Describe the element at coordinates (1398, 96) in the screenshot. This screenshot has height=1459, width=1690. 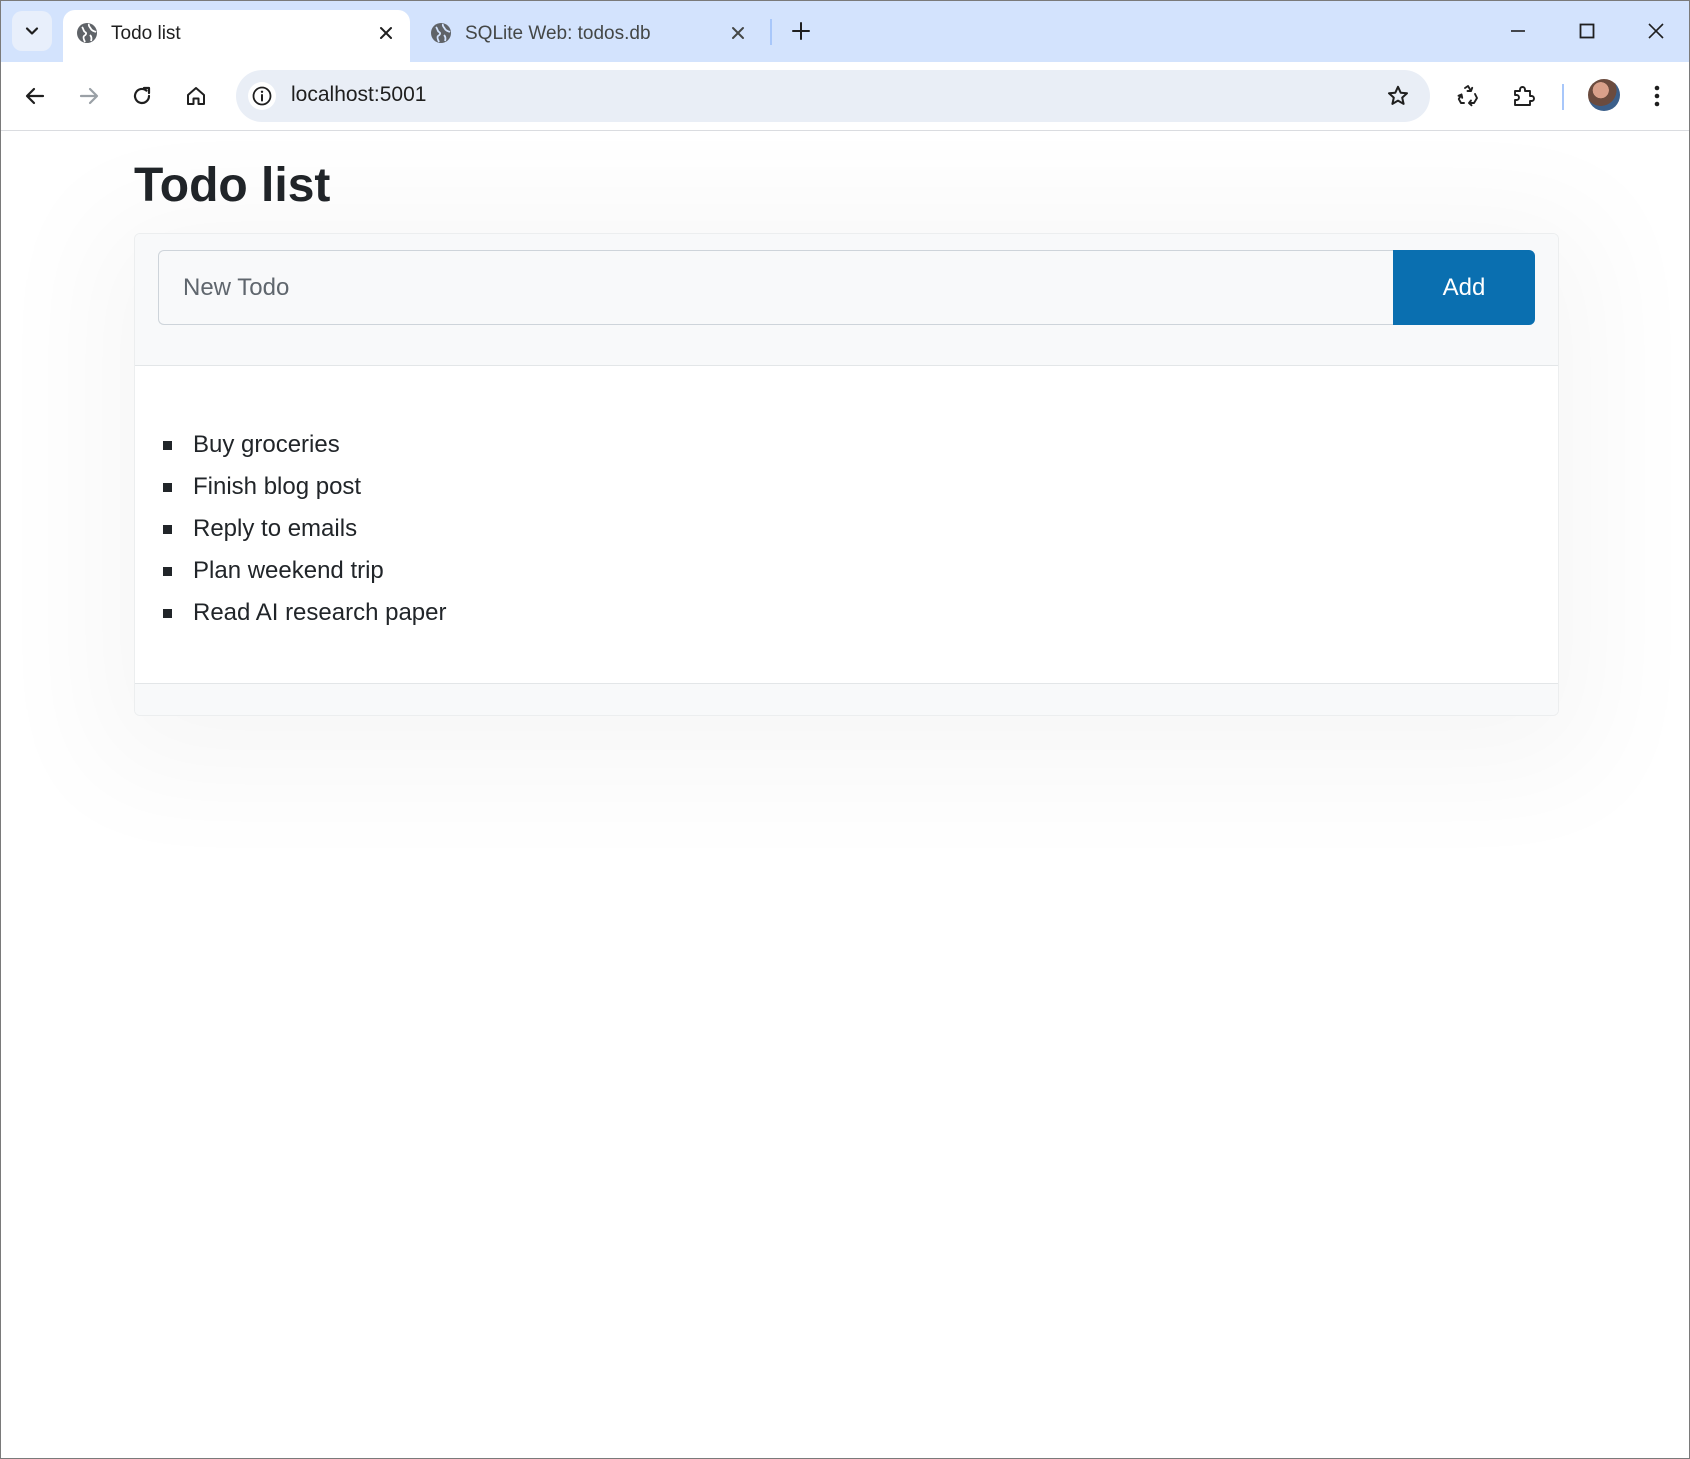
I see `bookmark-star-icon` at that location.